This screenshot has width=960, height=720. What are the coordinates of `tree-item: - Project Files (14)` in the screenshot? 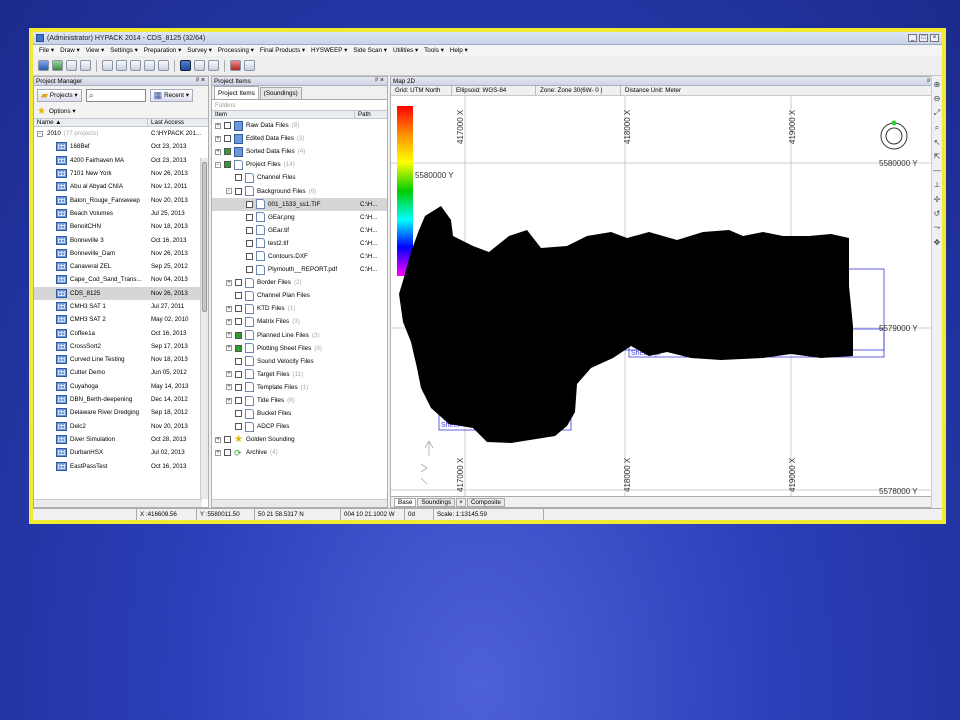 It's located at (299, 164).